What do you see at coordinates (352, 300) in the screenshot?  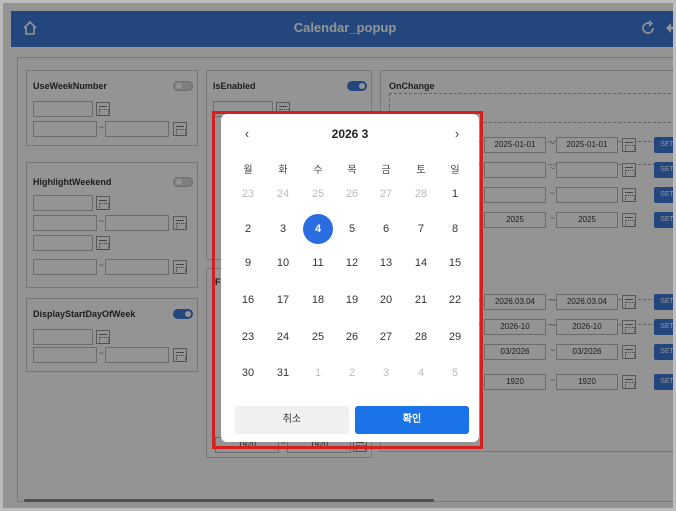 I see `day-cell: 19` at bounding box center [352, 300].